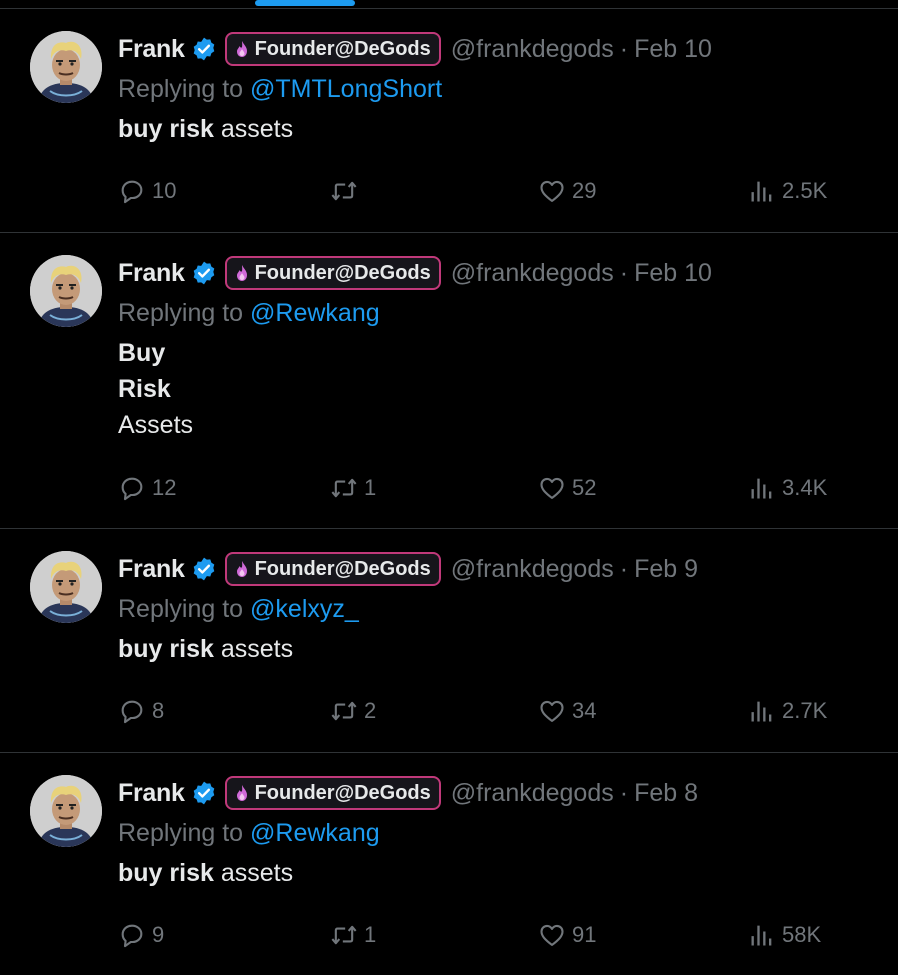  What do you see at coordinates (304, 609) in the screenshot?
I see `mention-link: @kelxyz_` at bounding box center [304, 609].